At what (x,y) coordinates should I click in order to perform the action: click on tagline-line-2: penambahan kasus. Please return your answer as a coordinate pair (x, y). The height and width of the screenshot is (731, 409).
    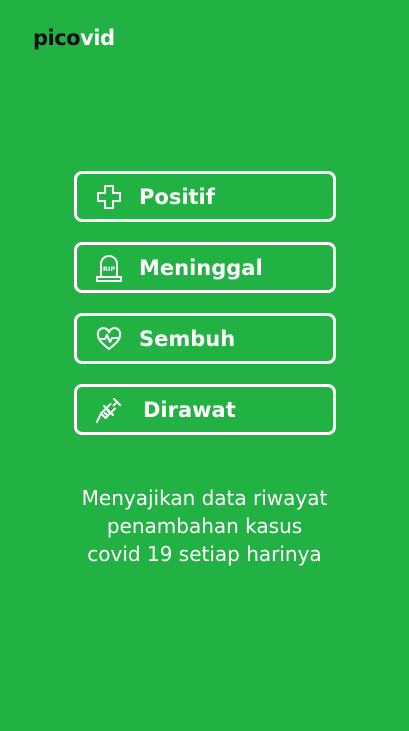
    Looking at the image, I should click on (204, 526).